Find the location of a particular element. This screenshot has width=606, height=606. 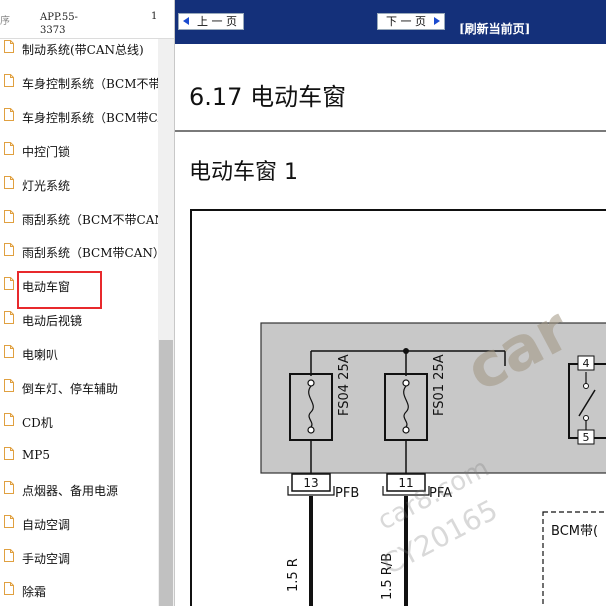

tree-item-label: 制动系统(带CAN总线) is located at coordinates (83, 50).